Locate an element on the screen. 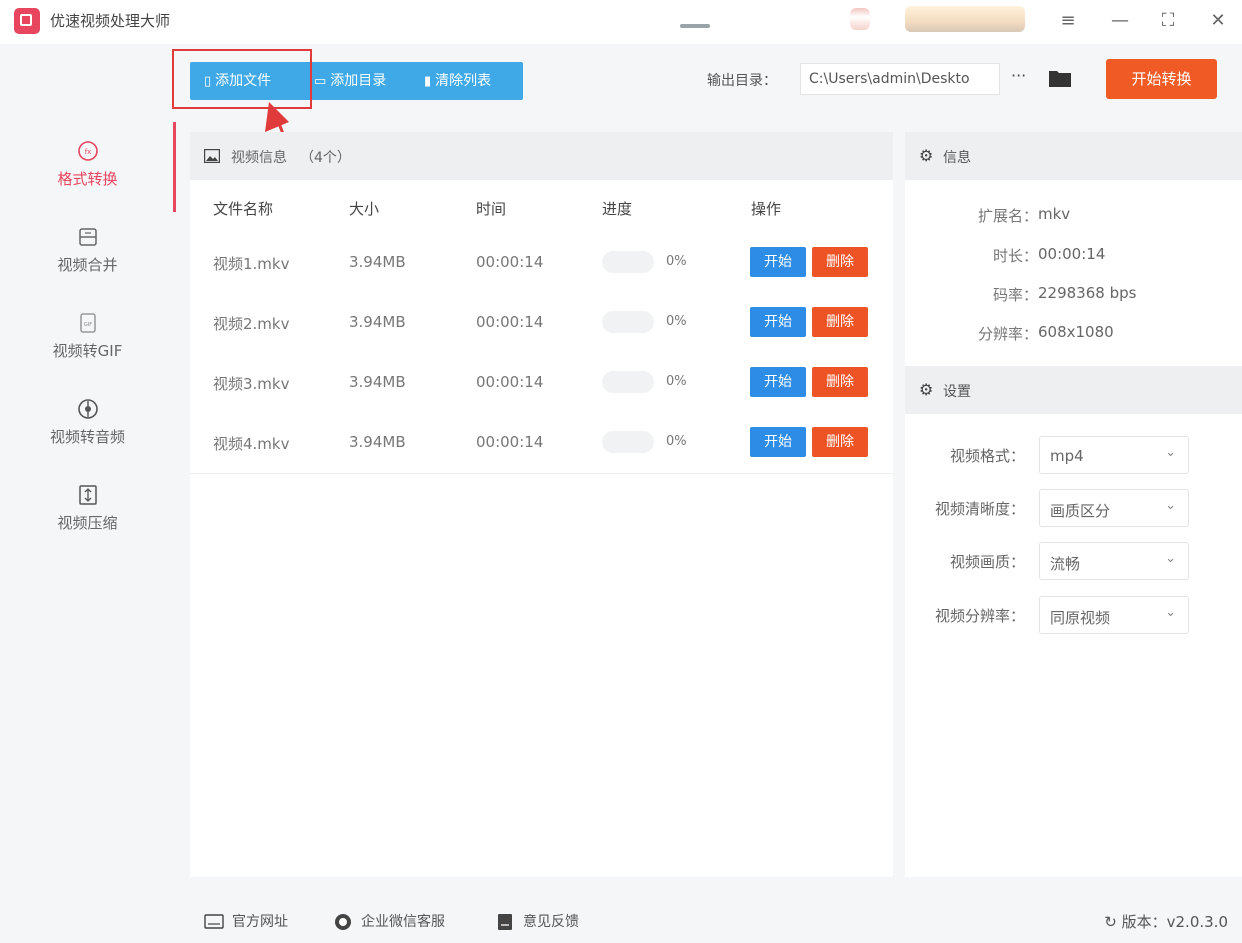 The height and width of the screenshot is (943, 1242). compress-icon is located at coordinates (88, 495).